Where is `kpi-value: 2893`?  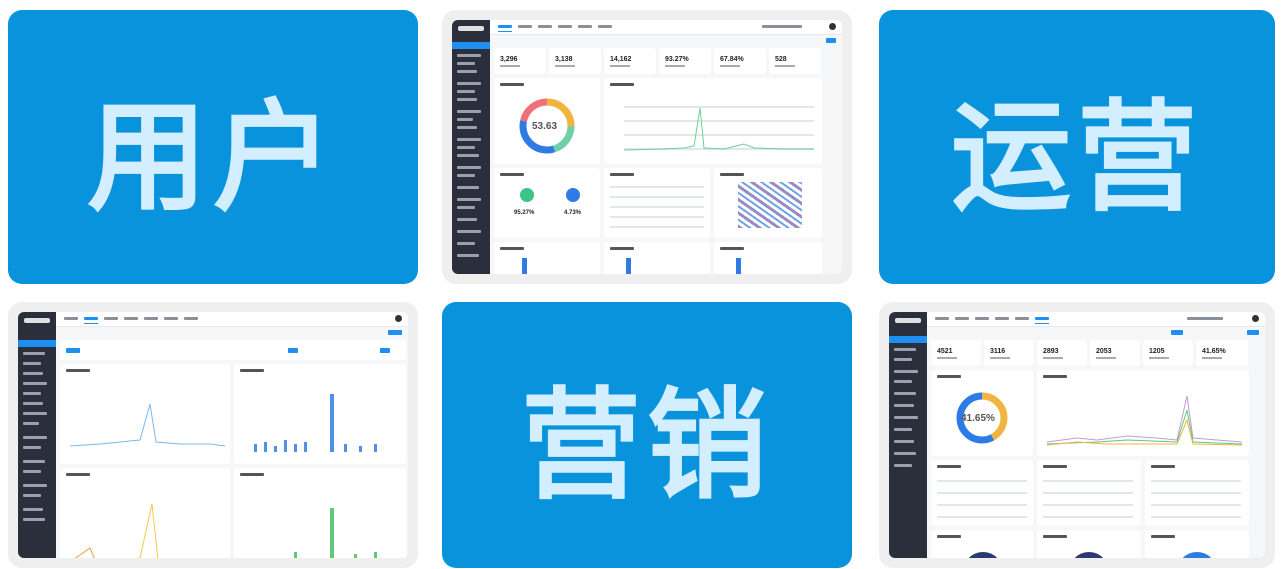
kpi-value: 2893 is located at coordinates (1051, 351).